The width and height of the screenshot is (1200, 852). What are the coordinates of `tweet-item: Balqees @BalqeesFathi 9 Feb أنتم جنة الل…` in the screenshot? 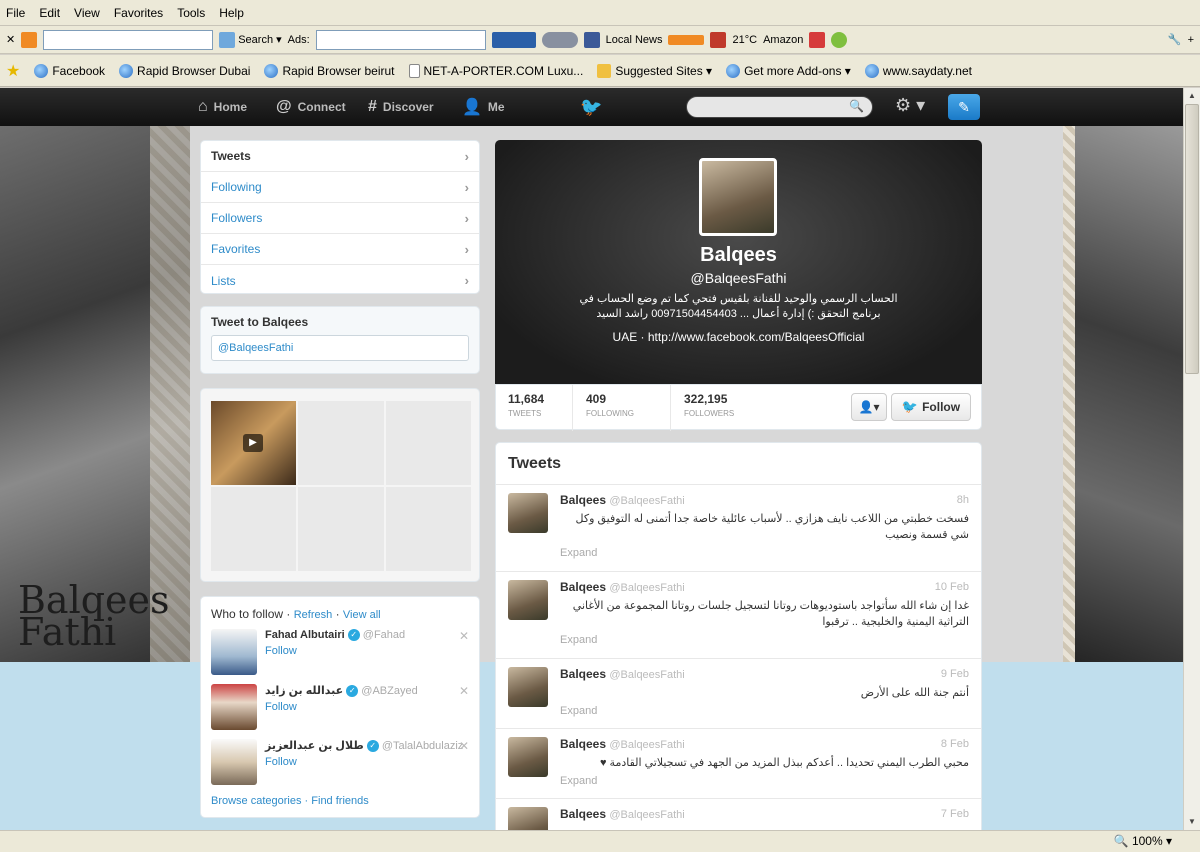 It's located at (738, 694).